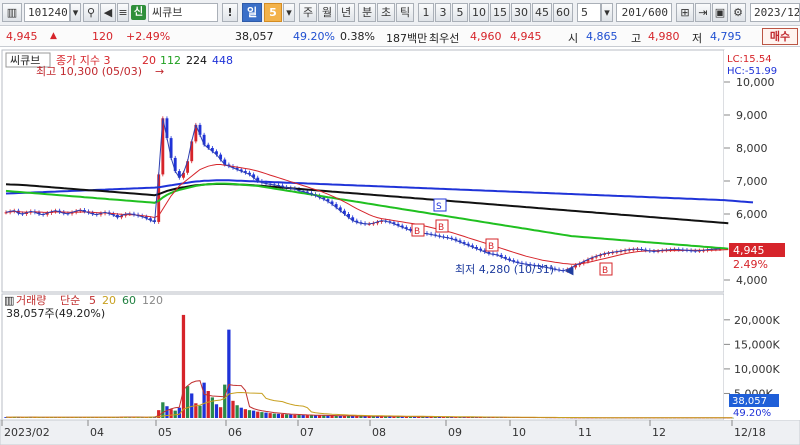  Describe the element at coordinates (129, 300) in the screenshot. I see `volume-legend-ma60: 60` at that location.